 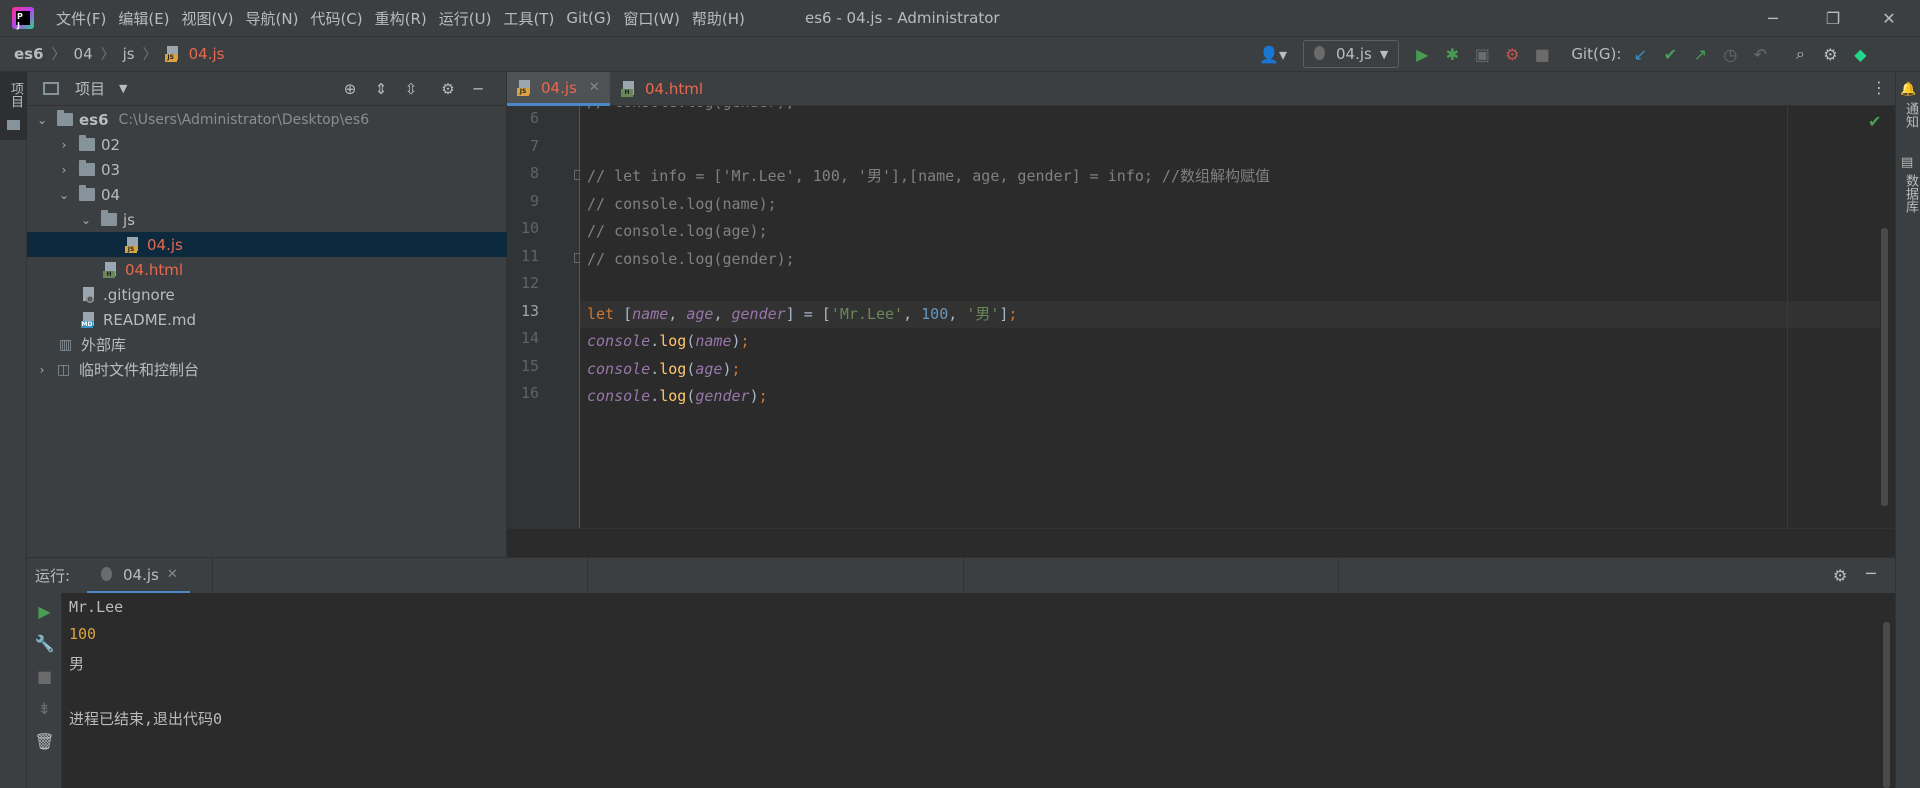 I want to click on tab-04-html: H 04.html, so click(x=662, y=89).